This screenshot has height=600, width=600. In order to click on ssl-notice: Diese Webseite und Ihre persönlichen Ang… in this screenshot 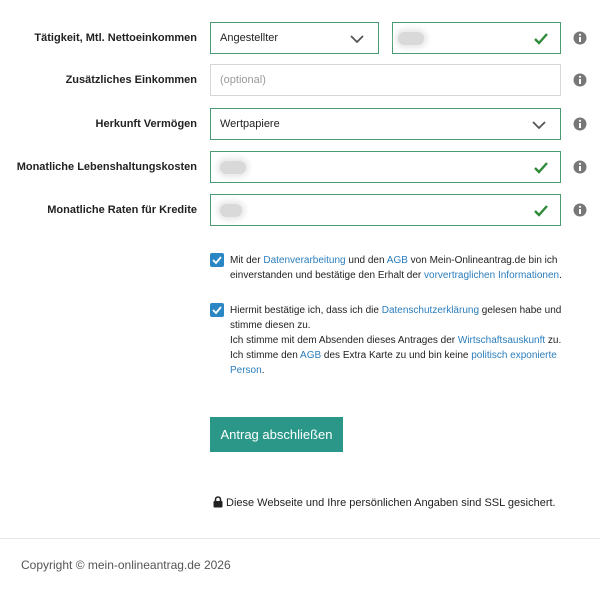, I will do `click(384, 503)`.